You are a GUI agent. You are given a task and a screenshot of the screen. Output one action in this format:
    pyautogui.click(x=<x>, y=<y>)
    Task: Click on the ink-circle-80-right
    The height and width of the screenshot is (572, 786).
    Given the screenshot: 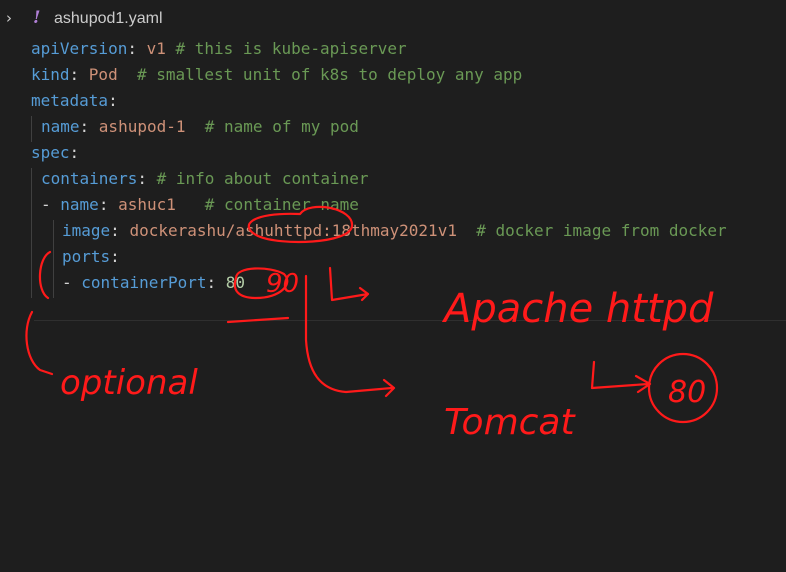 What is the action you would take?
    pyautogui.click(x=683, y=388)
    